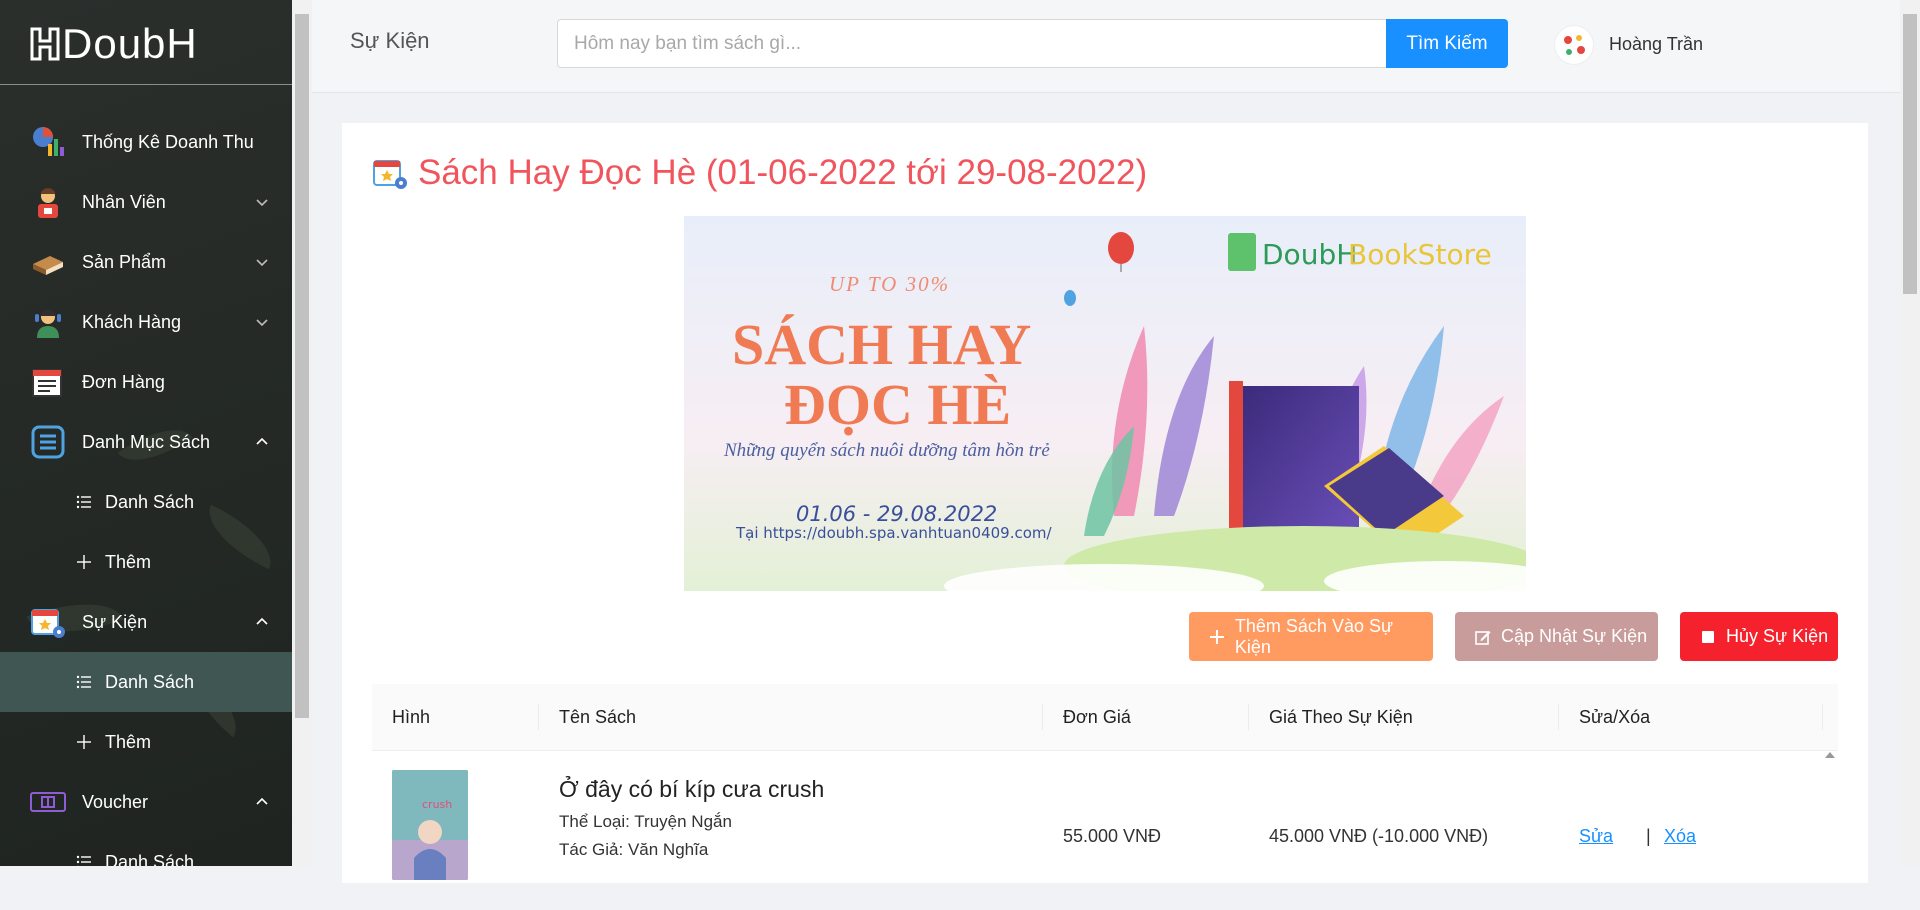 The width and height of the screenshot is (1920, 910). I want to click on add-book-to-event-label: Thêm Sách Vào Sự Kiện, so click(1334, 637).